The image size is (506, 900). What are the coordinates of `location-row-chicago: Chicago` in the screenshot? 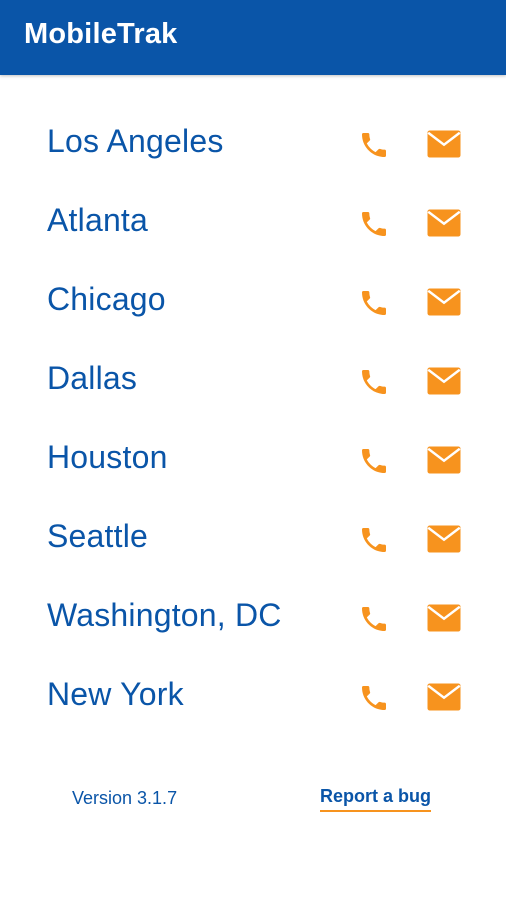 It's located at (253, 301).